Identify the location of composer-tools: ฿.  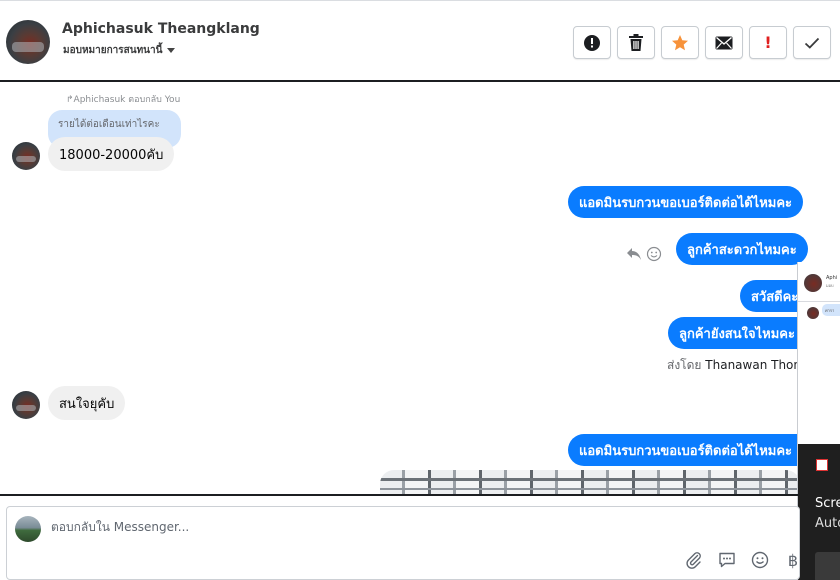
(743, 560).